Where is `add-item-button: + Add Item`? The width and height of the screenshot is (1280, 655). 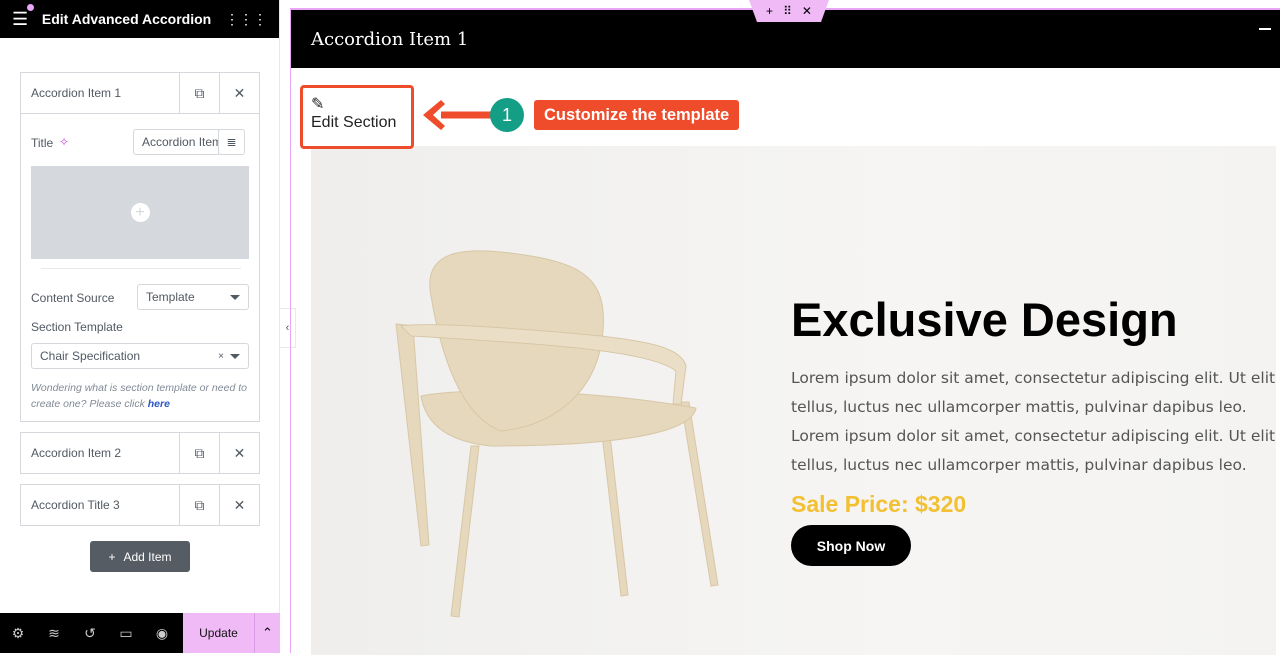
add-item-button: + Add Item is located at coordinates (140, 556).